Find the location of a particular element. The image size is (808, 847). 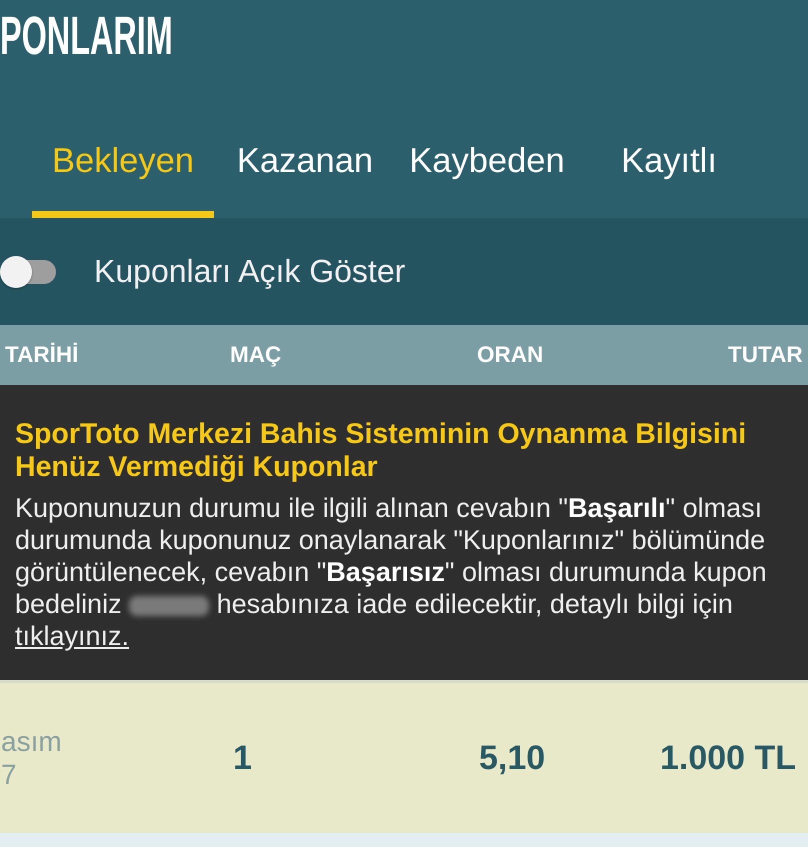

notice-title: SporToto Merkezi Bahis Sisteminin Oynanma Bilgisini Henüz Vermediği Kuponlar is located at coordinates (381, 451).